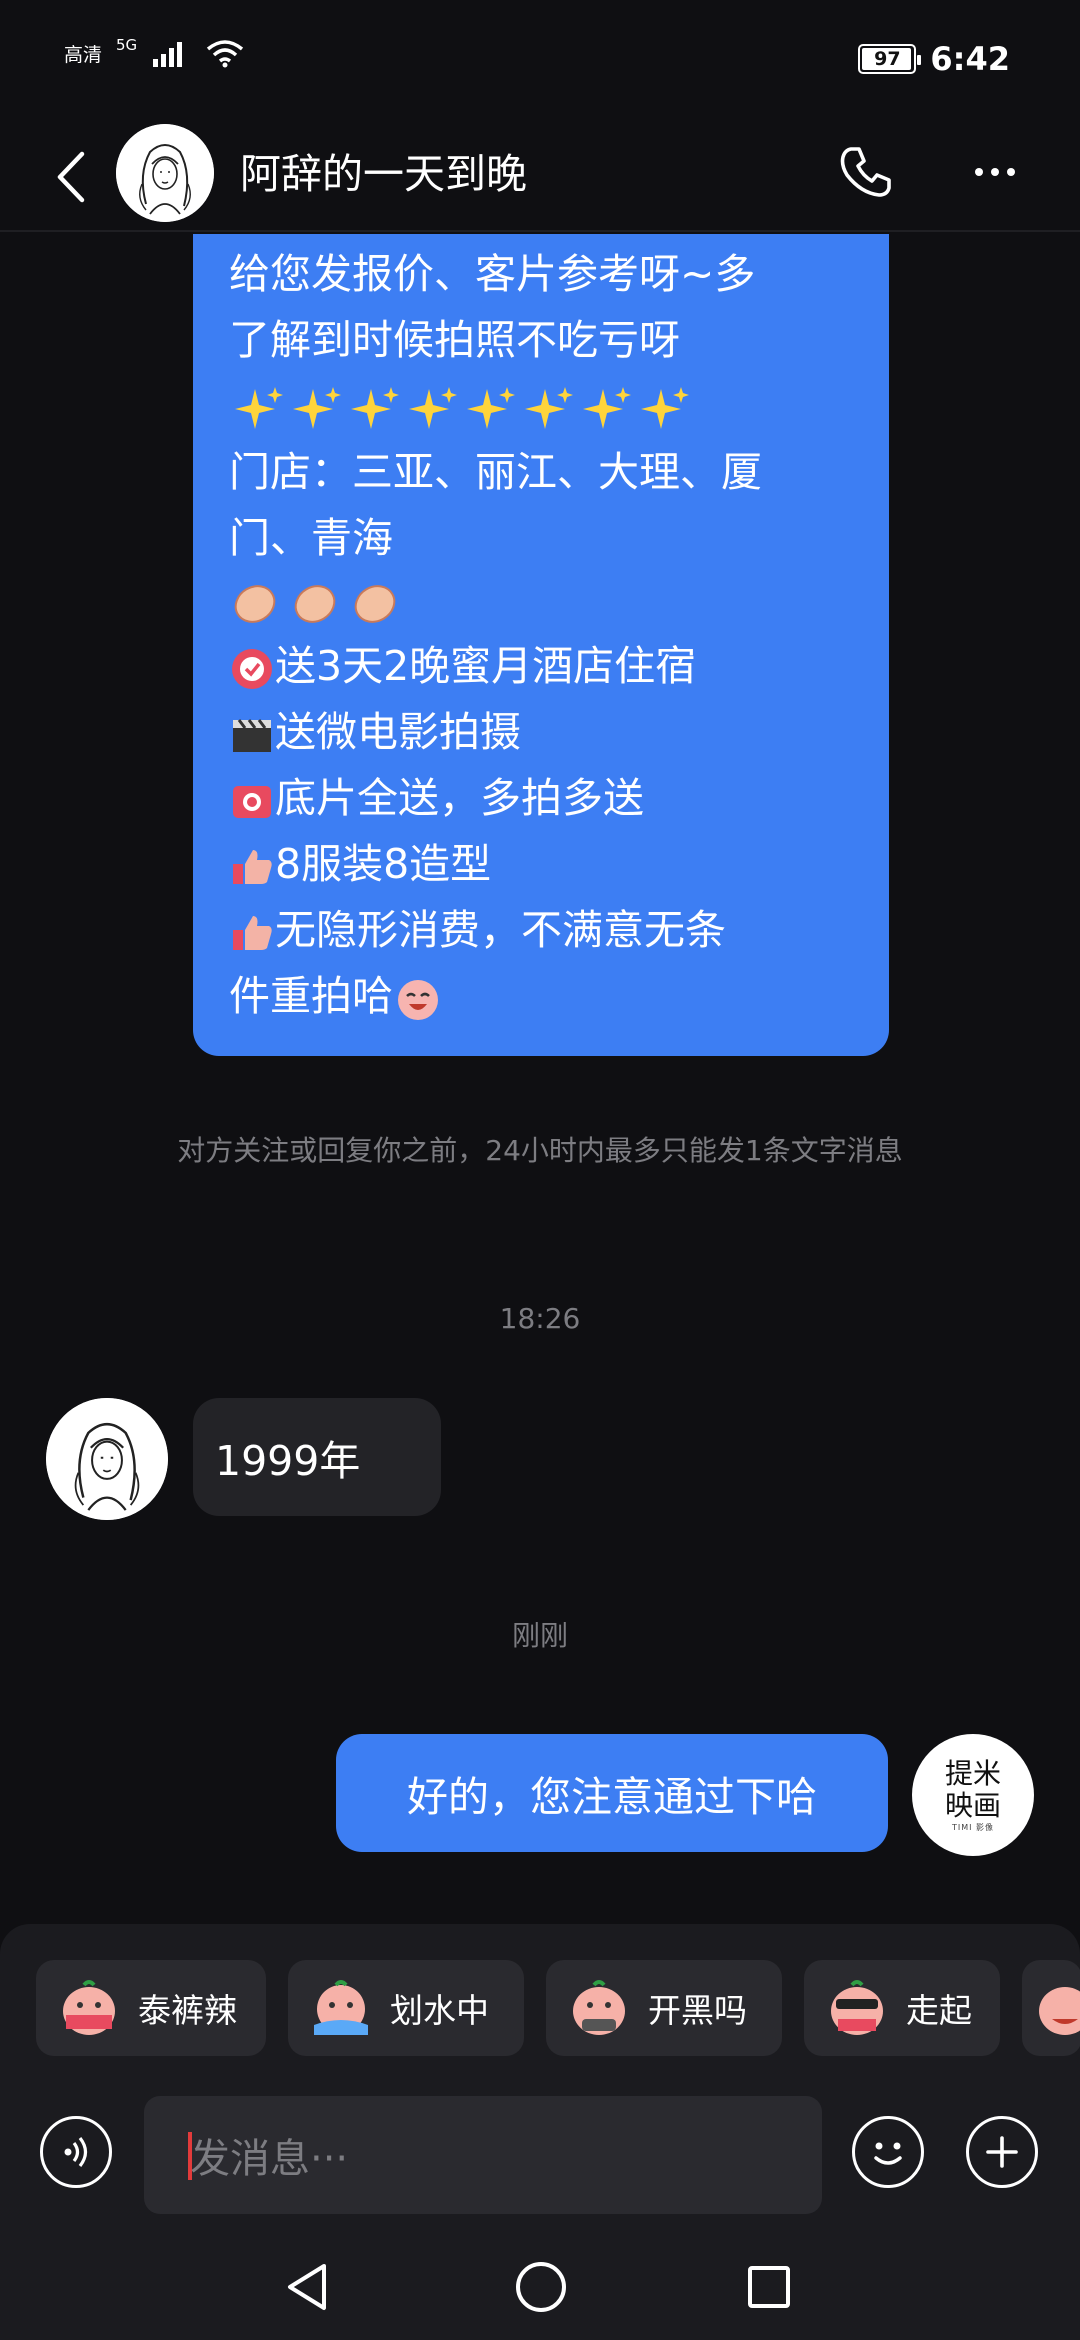  Describe the element at coordinates (383, 174) in the screenshot. I see `contact-name: 阿辞的一天到晚` at that location.